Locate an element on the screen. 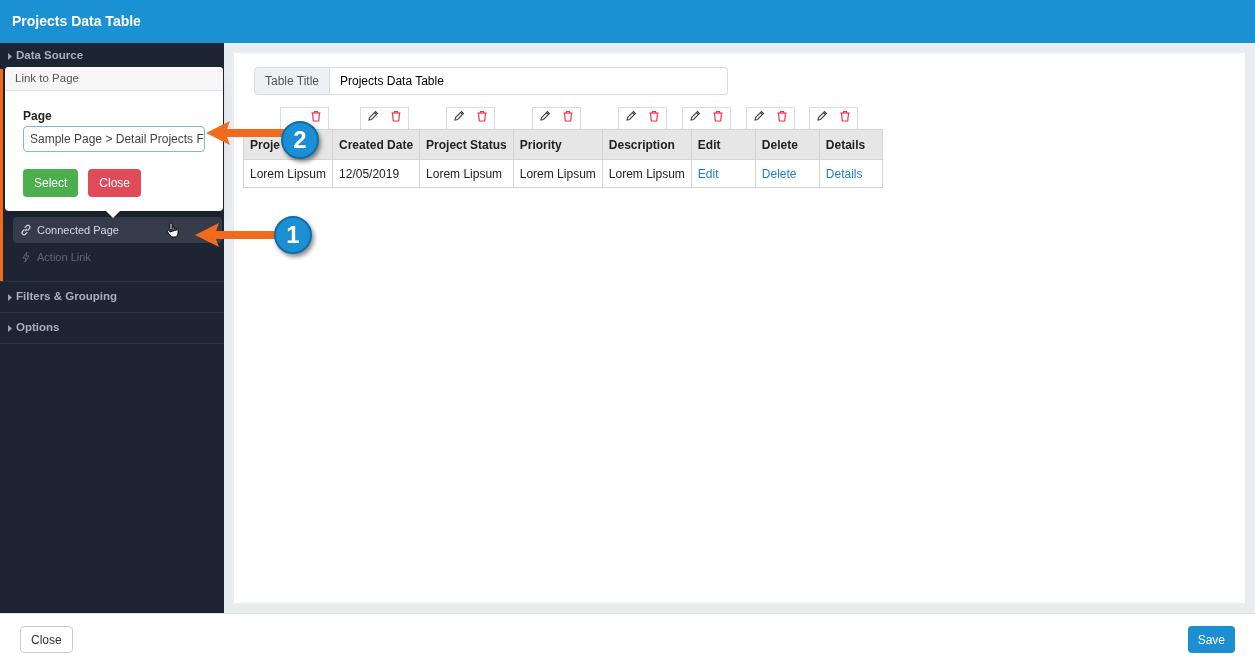  popover-button: Close is located at coordinates (115, 183).